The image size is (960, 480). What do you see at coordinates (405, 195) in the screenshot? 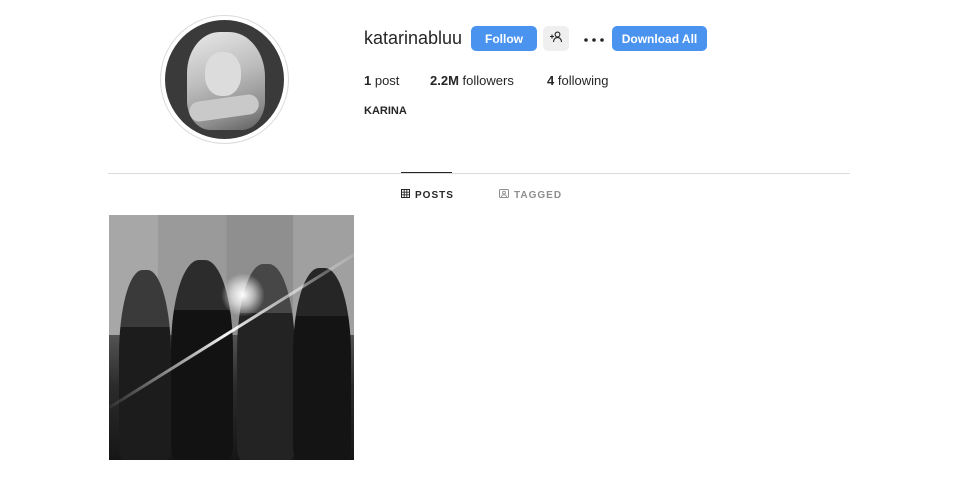
I see `grid-icon` at bounding box center [405, 195].